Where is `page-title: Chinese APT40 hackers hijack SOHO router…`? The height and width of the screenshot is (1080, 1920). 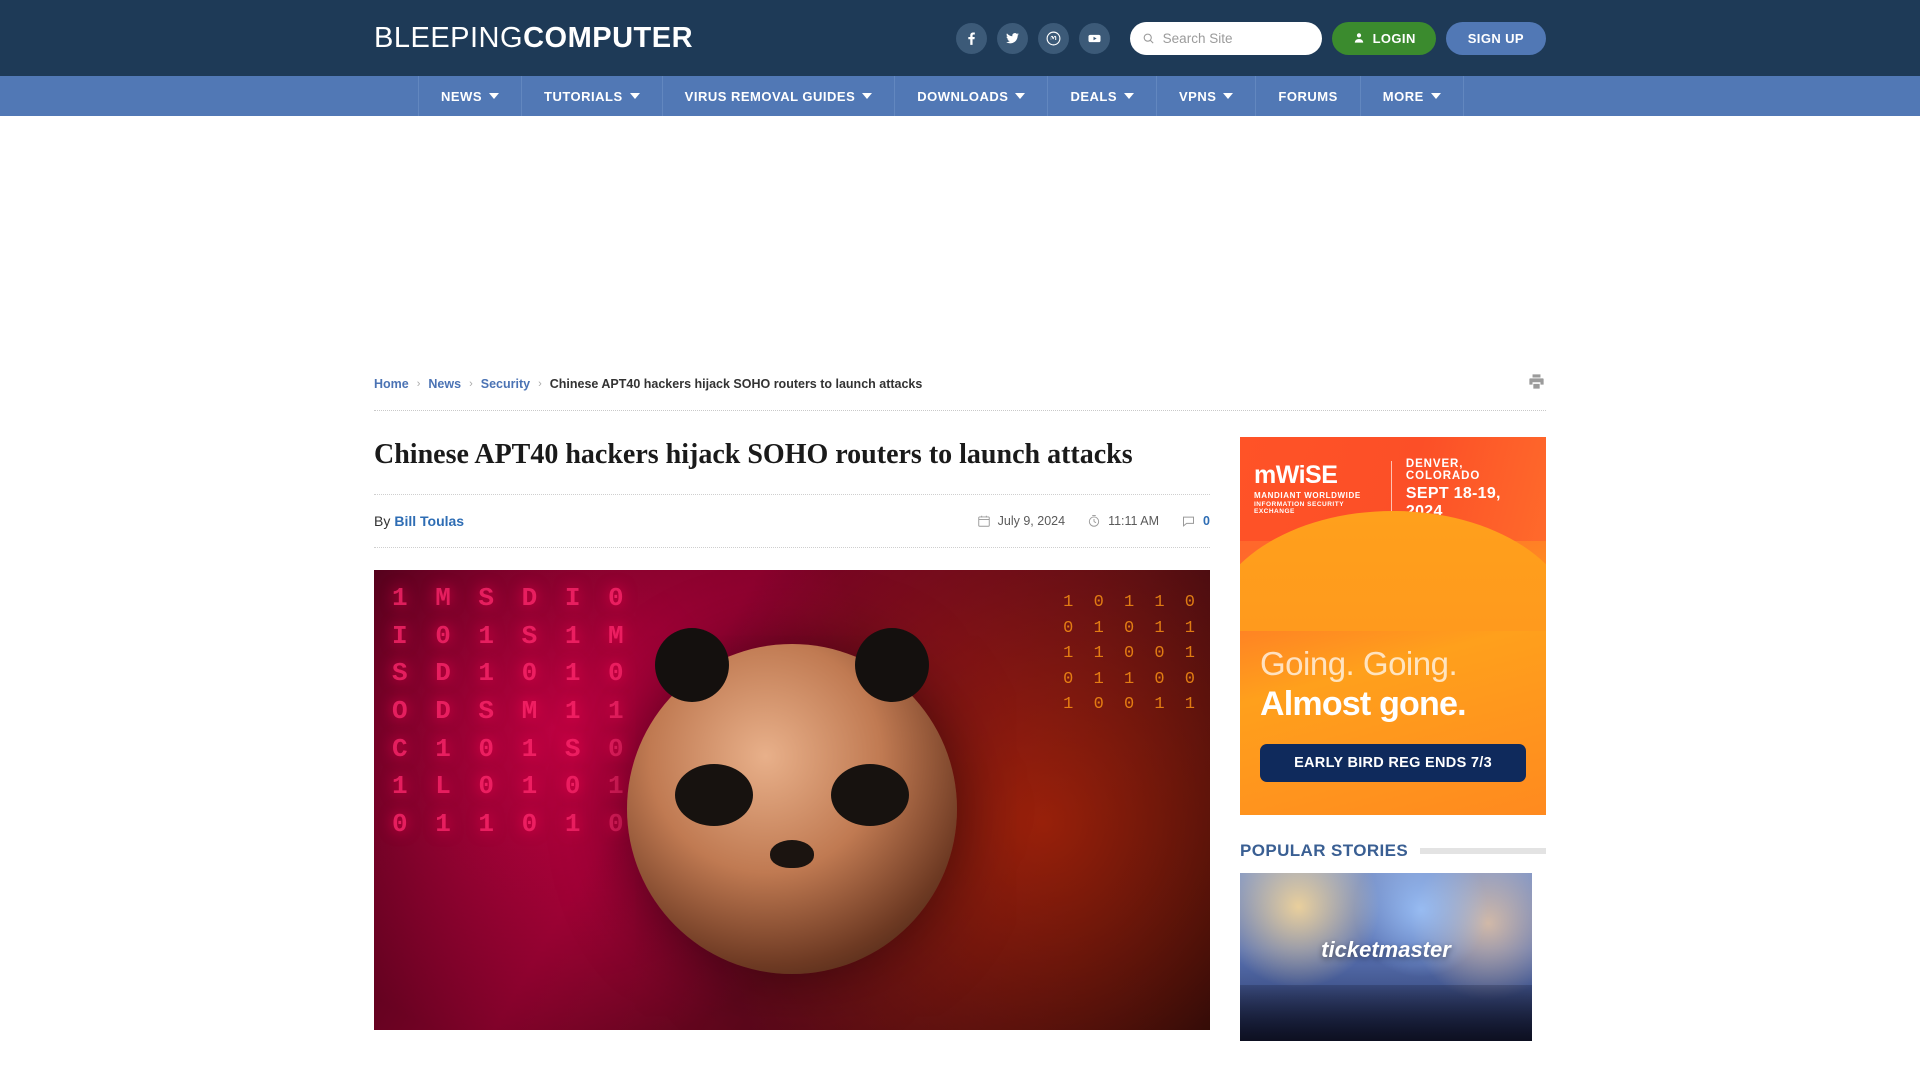
page-title: Chinese APT40 hackers hijack SOHO router… is located at coordinates (792, 466).